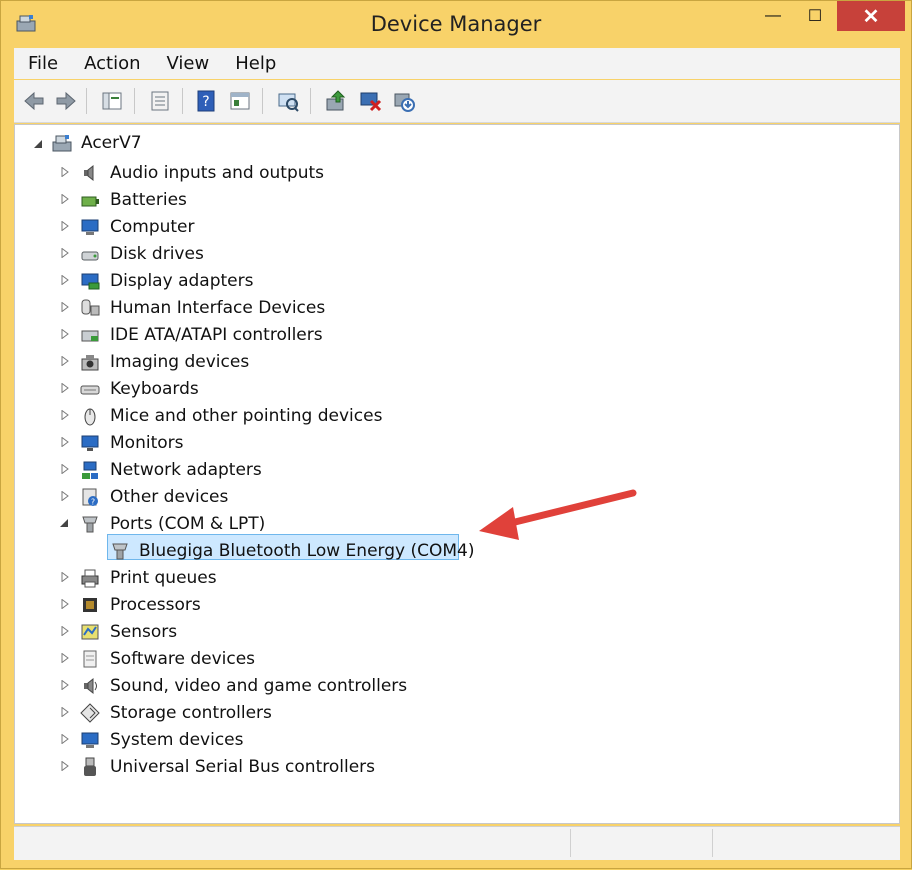 The height and width of the screenshot is (870, 912). Describe the element at coordinates (90, 713) in the screenshot. I see `storage-icon` at that location.